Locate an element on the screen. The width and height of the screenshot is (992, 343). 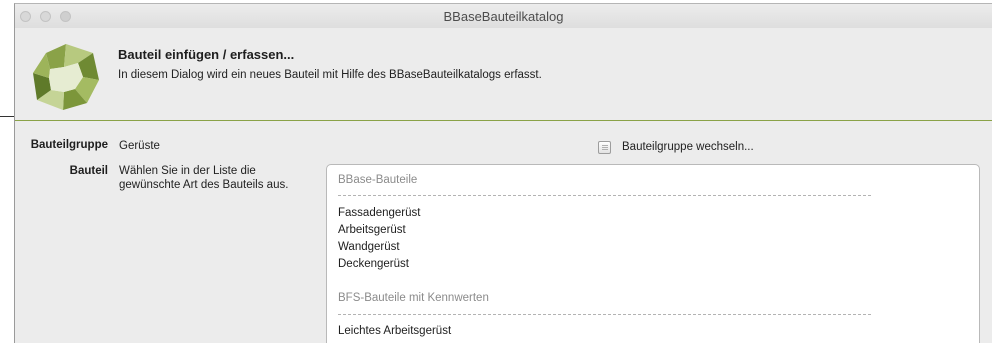
header-divider is located at coordinates (503, 120).